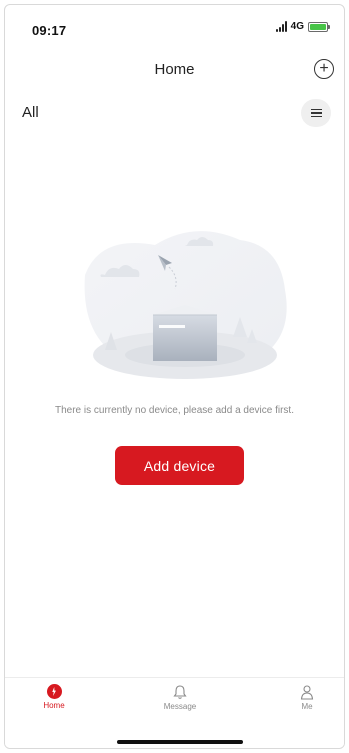  What do you see at coordinates (297, 26) in the screenshot?
I see `network-type: 4G` at bounding box center [297, 26].